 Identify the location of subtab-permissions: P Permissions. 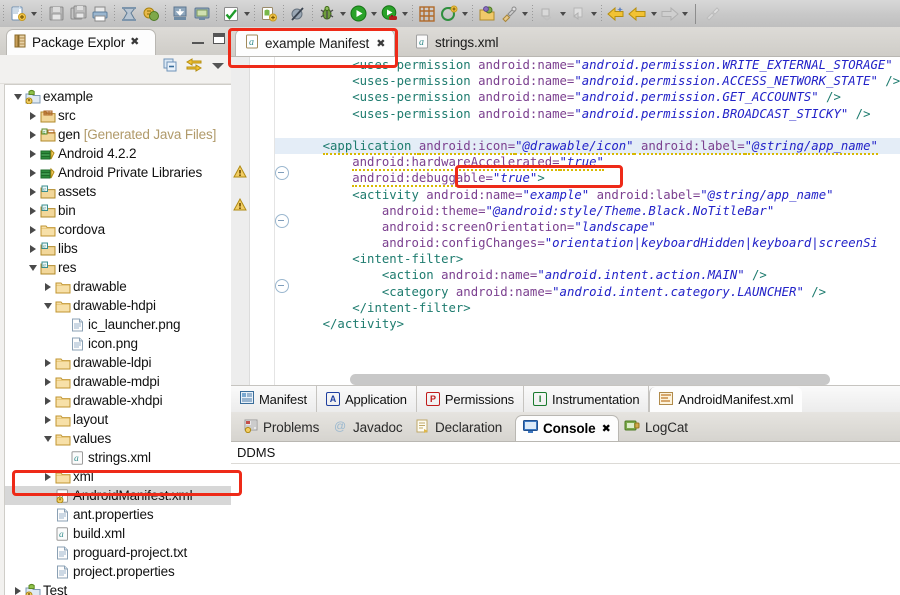
(471, 399).